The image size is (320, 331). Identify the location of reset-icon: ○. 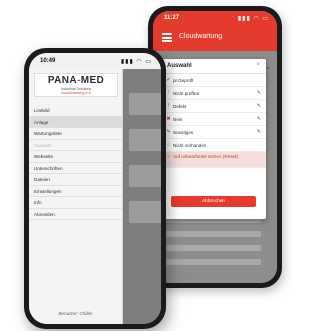
(168, 157).